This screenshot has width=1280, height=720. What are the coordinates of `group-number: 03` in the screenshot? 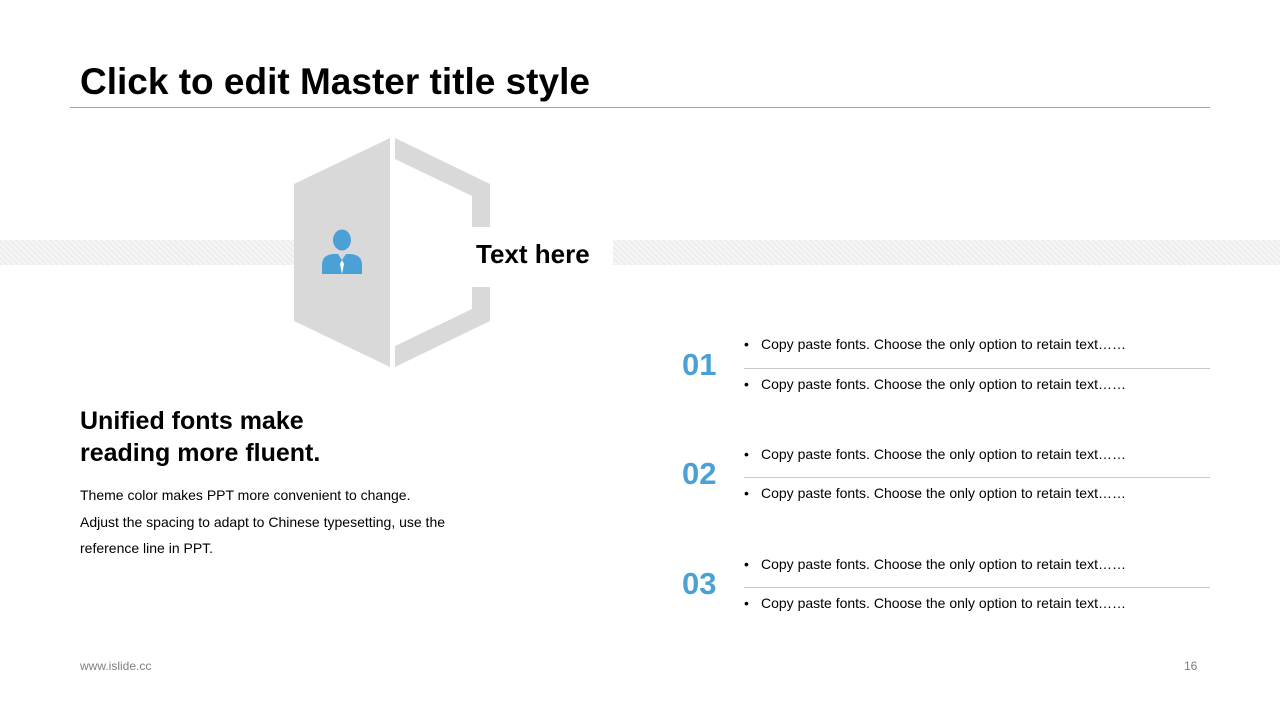 It's located at (699, 583).